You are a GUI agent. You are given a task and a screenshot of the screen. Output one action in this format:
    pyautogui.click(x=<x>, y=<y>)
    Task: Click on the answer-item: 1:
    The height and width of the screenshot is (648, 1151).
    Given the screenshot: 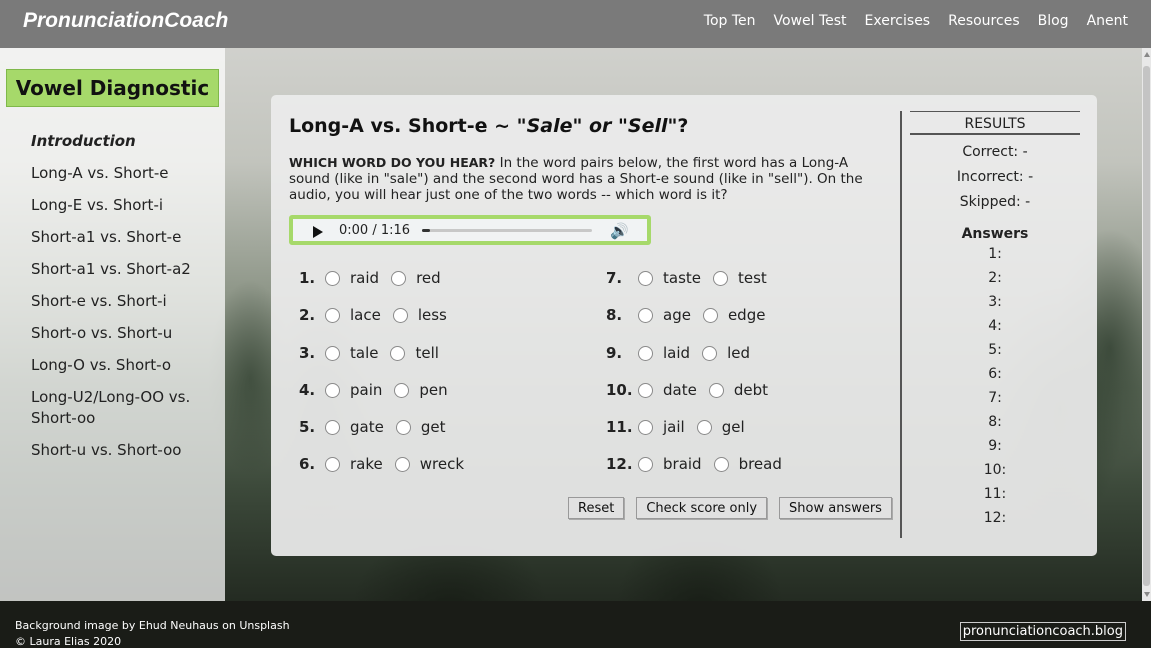 What is the action you would take?
    pyautogui.click(x=995, y=254)
    